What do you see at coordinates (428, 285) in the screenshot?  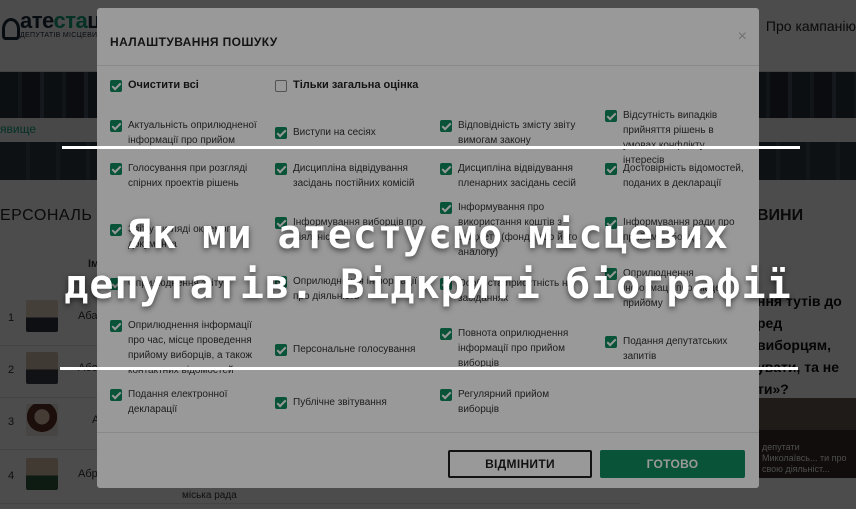 I see `headline-line-2: депутатів. Відкриті біографії` at bounding box center [428, 285].